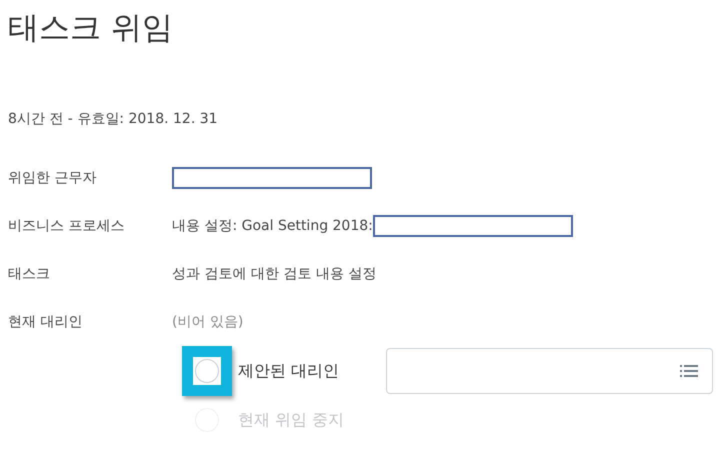 The image size is (728, 465). I want to click on field-label: 비즈니스 프로세스, so click(67, 226).